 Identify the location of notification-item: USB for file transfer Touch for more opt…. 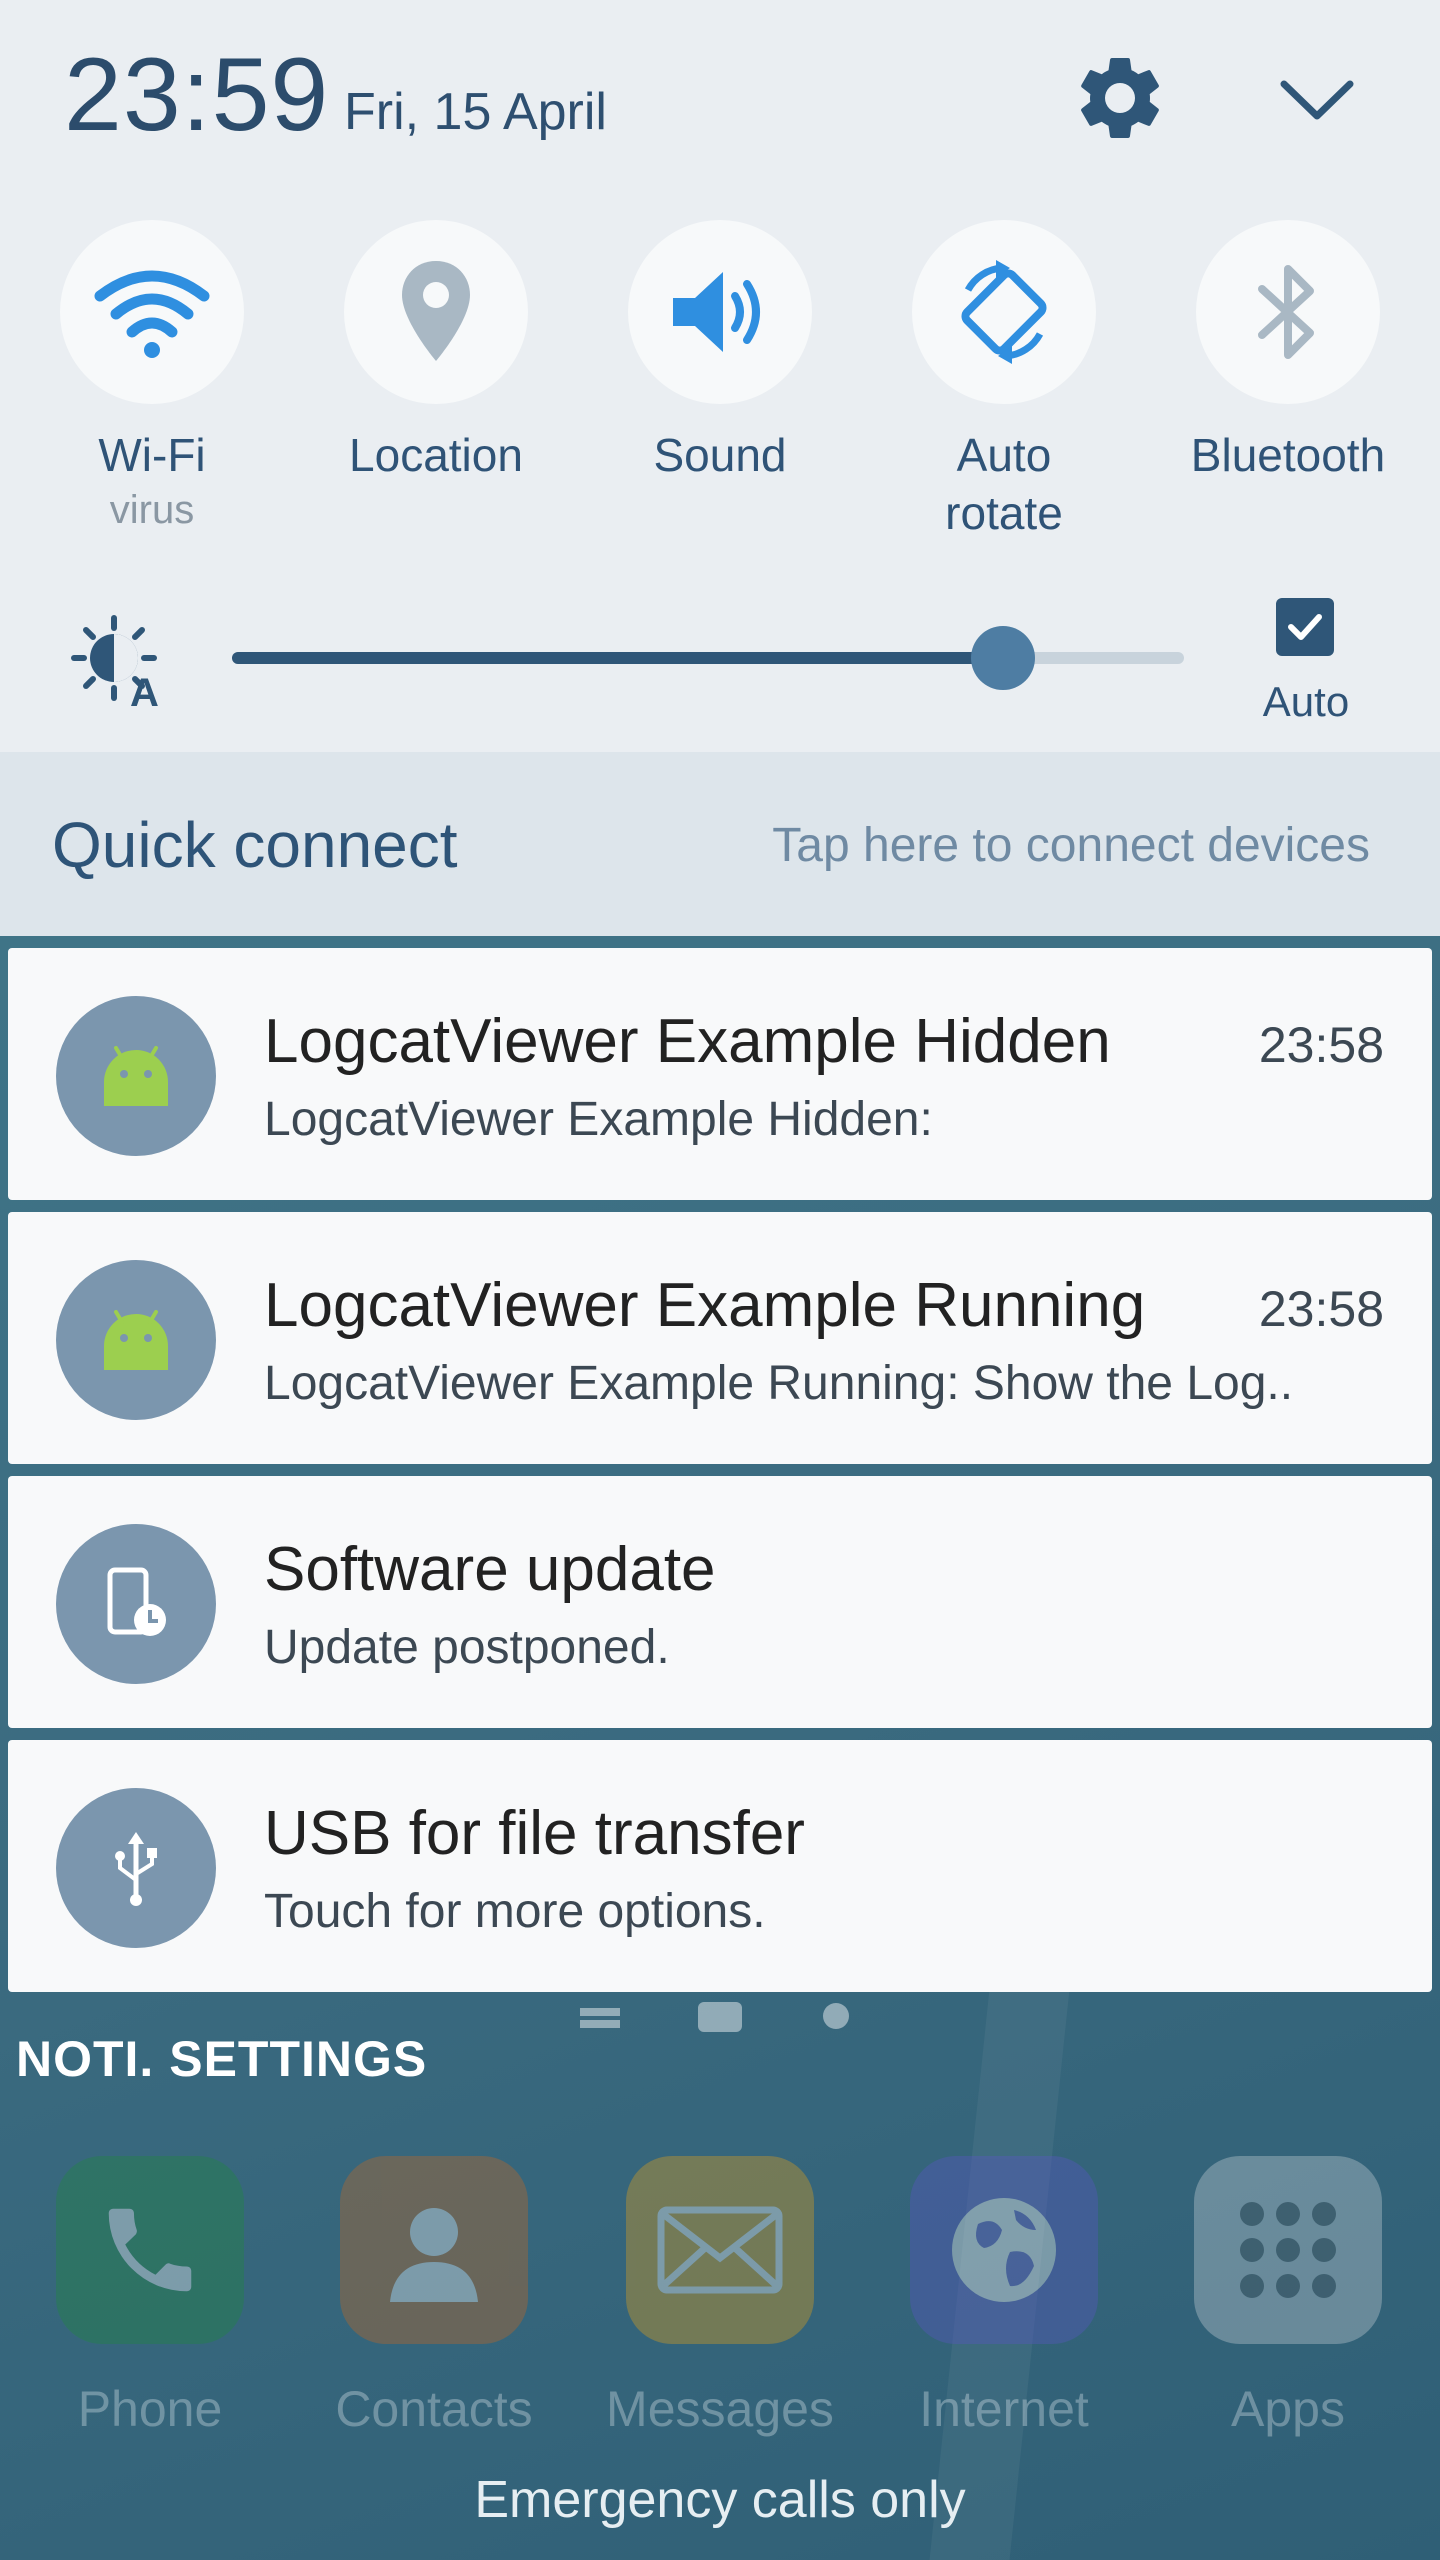
(720, 1866).